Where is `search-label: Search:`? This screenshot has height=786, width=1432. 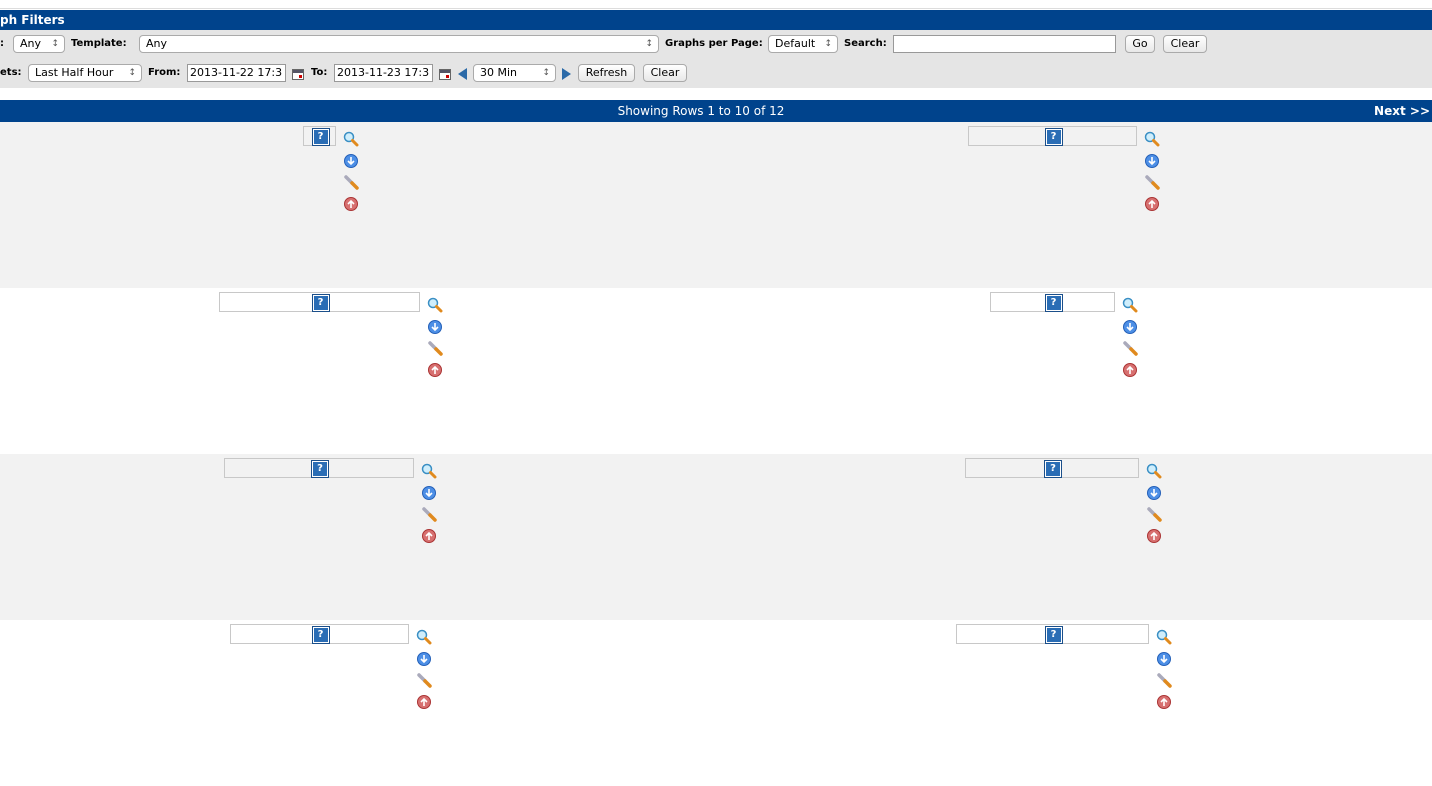 search-label: Search: is located at coordinates (865, 43).